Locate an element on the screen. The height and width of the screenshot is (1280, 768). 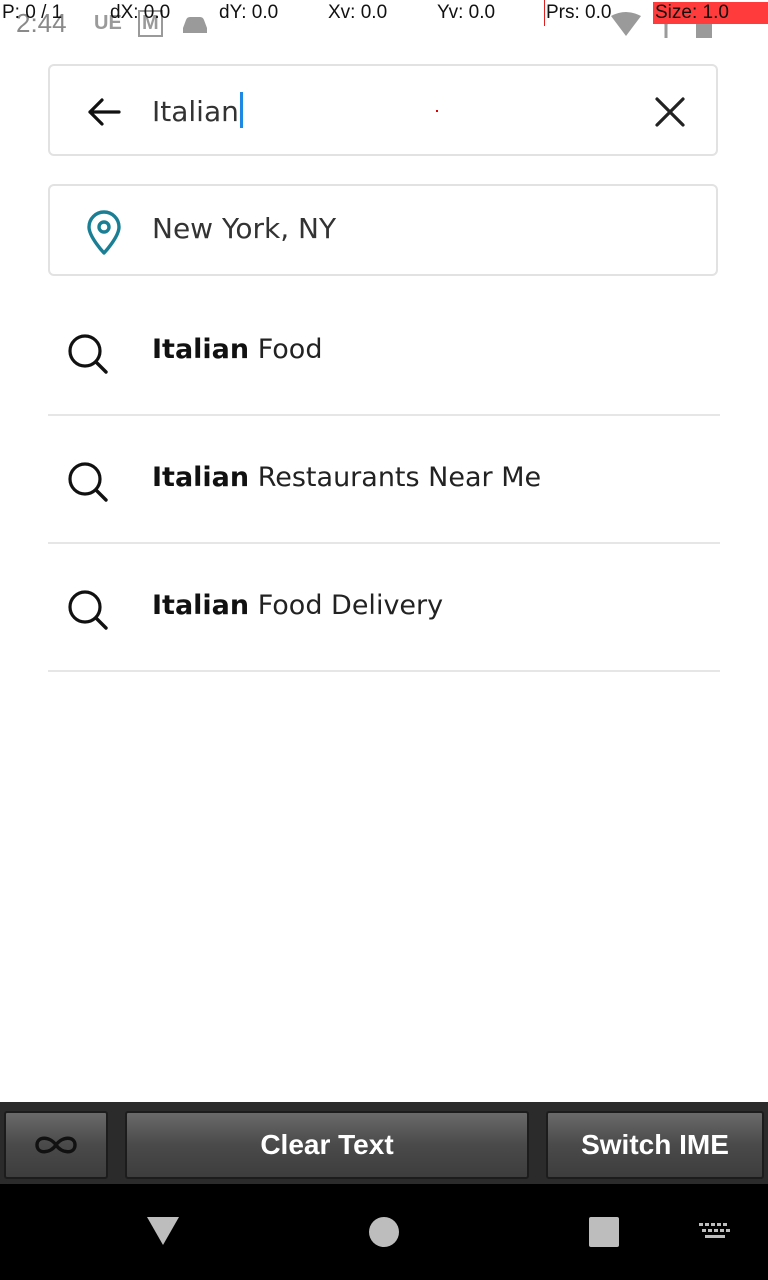
location-input: New York, NY is located at coordinates (244, 228).